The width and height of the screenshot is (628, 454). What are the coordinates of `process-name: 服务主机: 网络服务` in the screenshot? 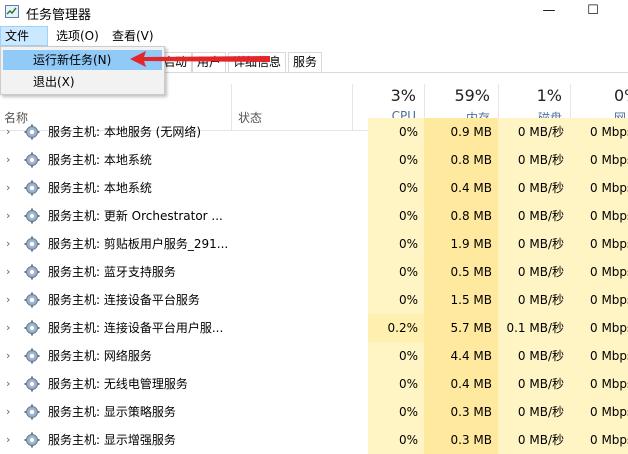 It's located at (100, 356).